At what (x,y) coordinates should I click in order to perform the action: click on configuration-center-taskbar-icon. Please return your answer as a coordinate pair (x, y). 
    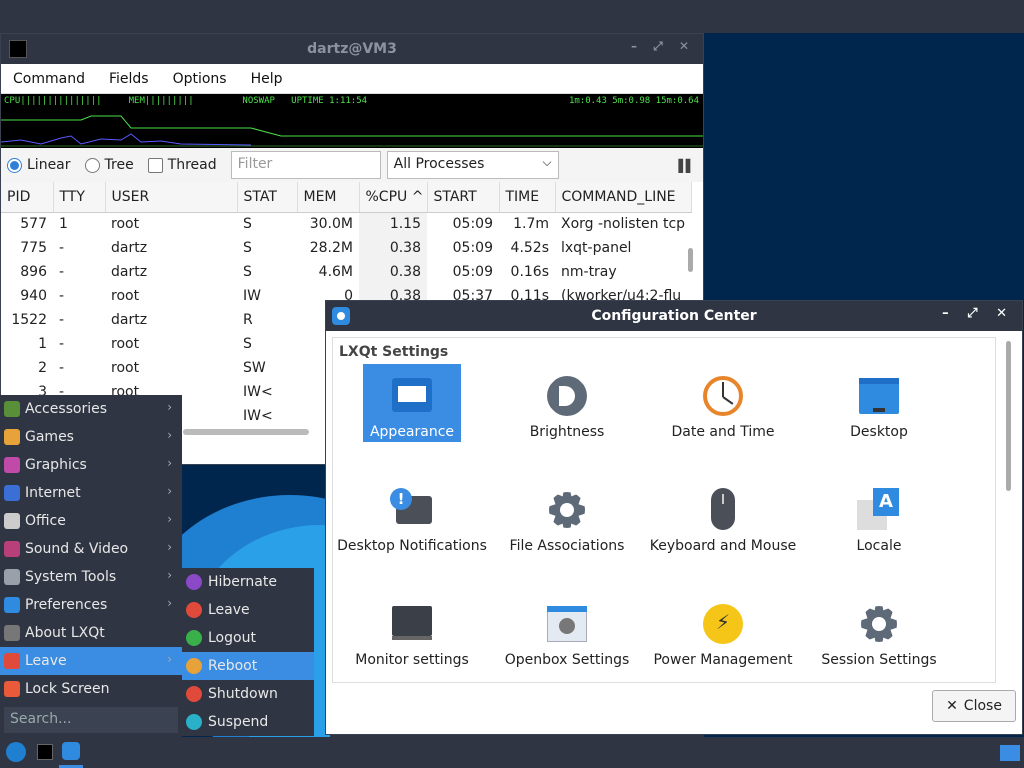
    Looking at the image, I should click on (71, 751).